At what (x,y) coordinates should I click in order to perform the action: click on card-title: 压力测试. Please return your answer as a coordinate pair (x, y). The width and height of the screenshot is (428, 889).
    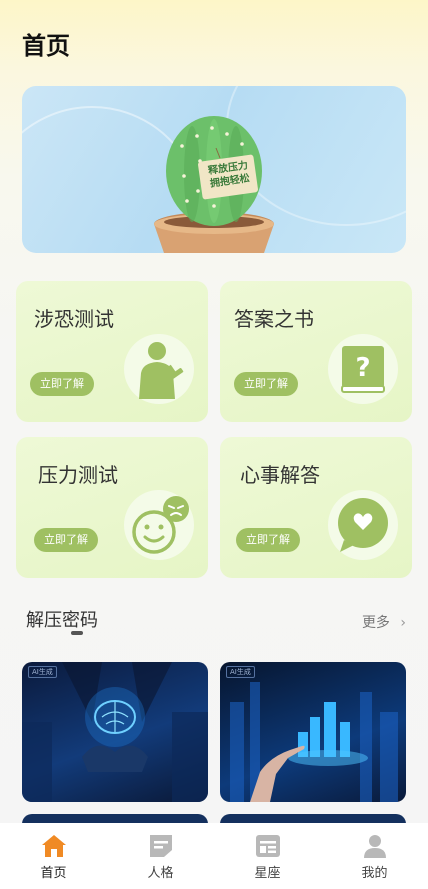
    Looking at the image, I should click on (78, 475).